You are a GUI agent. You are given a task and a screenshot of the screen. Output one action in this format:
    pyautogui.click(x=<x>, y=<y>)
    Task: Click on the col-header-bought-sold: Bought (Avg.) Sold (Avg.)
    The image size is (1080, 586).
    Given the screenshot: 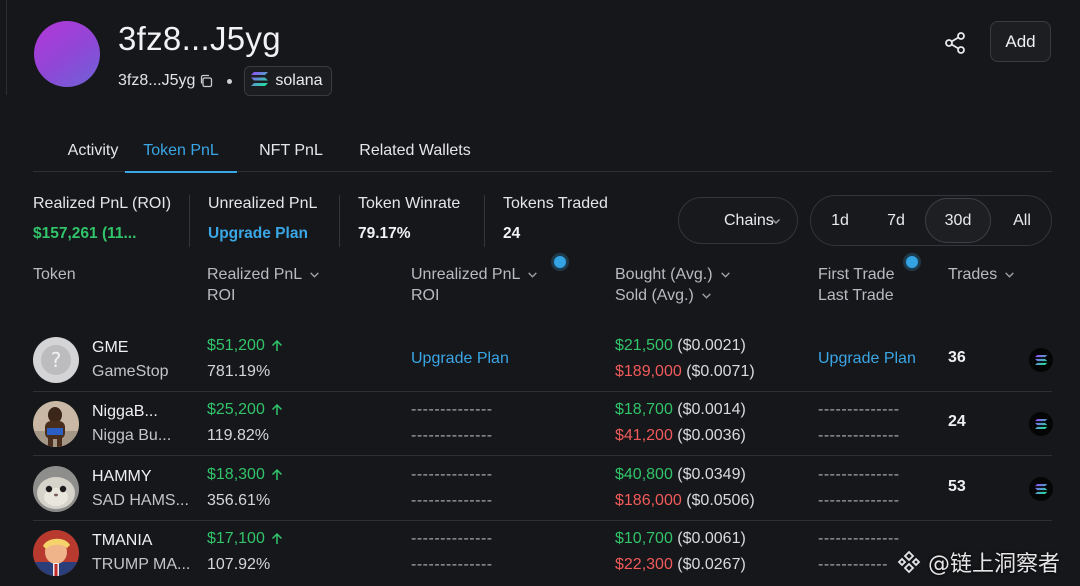 What is the action you would take?
    pyautogui.click(x=673, y=285)
    